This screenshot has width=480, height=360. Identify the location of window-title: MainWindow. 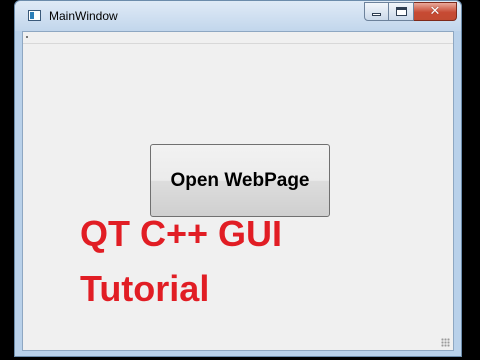
(83, 16).